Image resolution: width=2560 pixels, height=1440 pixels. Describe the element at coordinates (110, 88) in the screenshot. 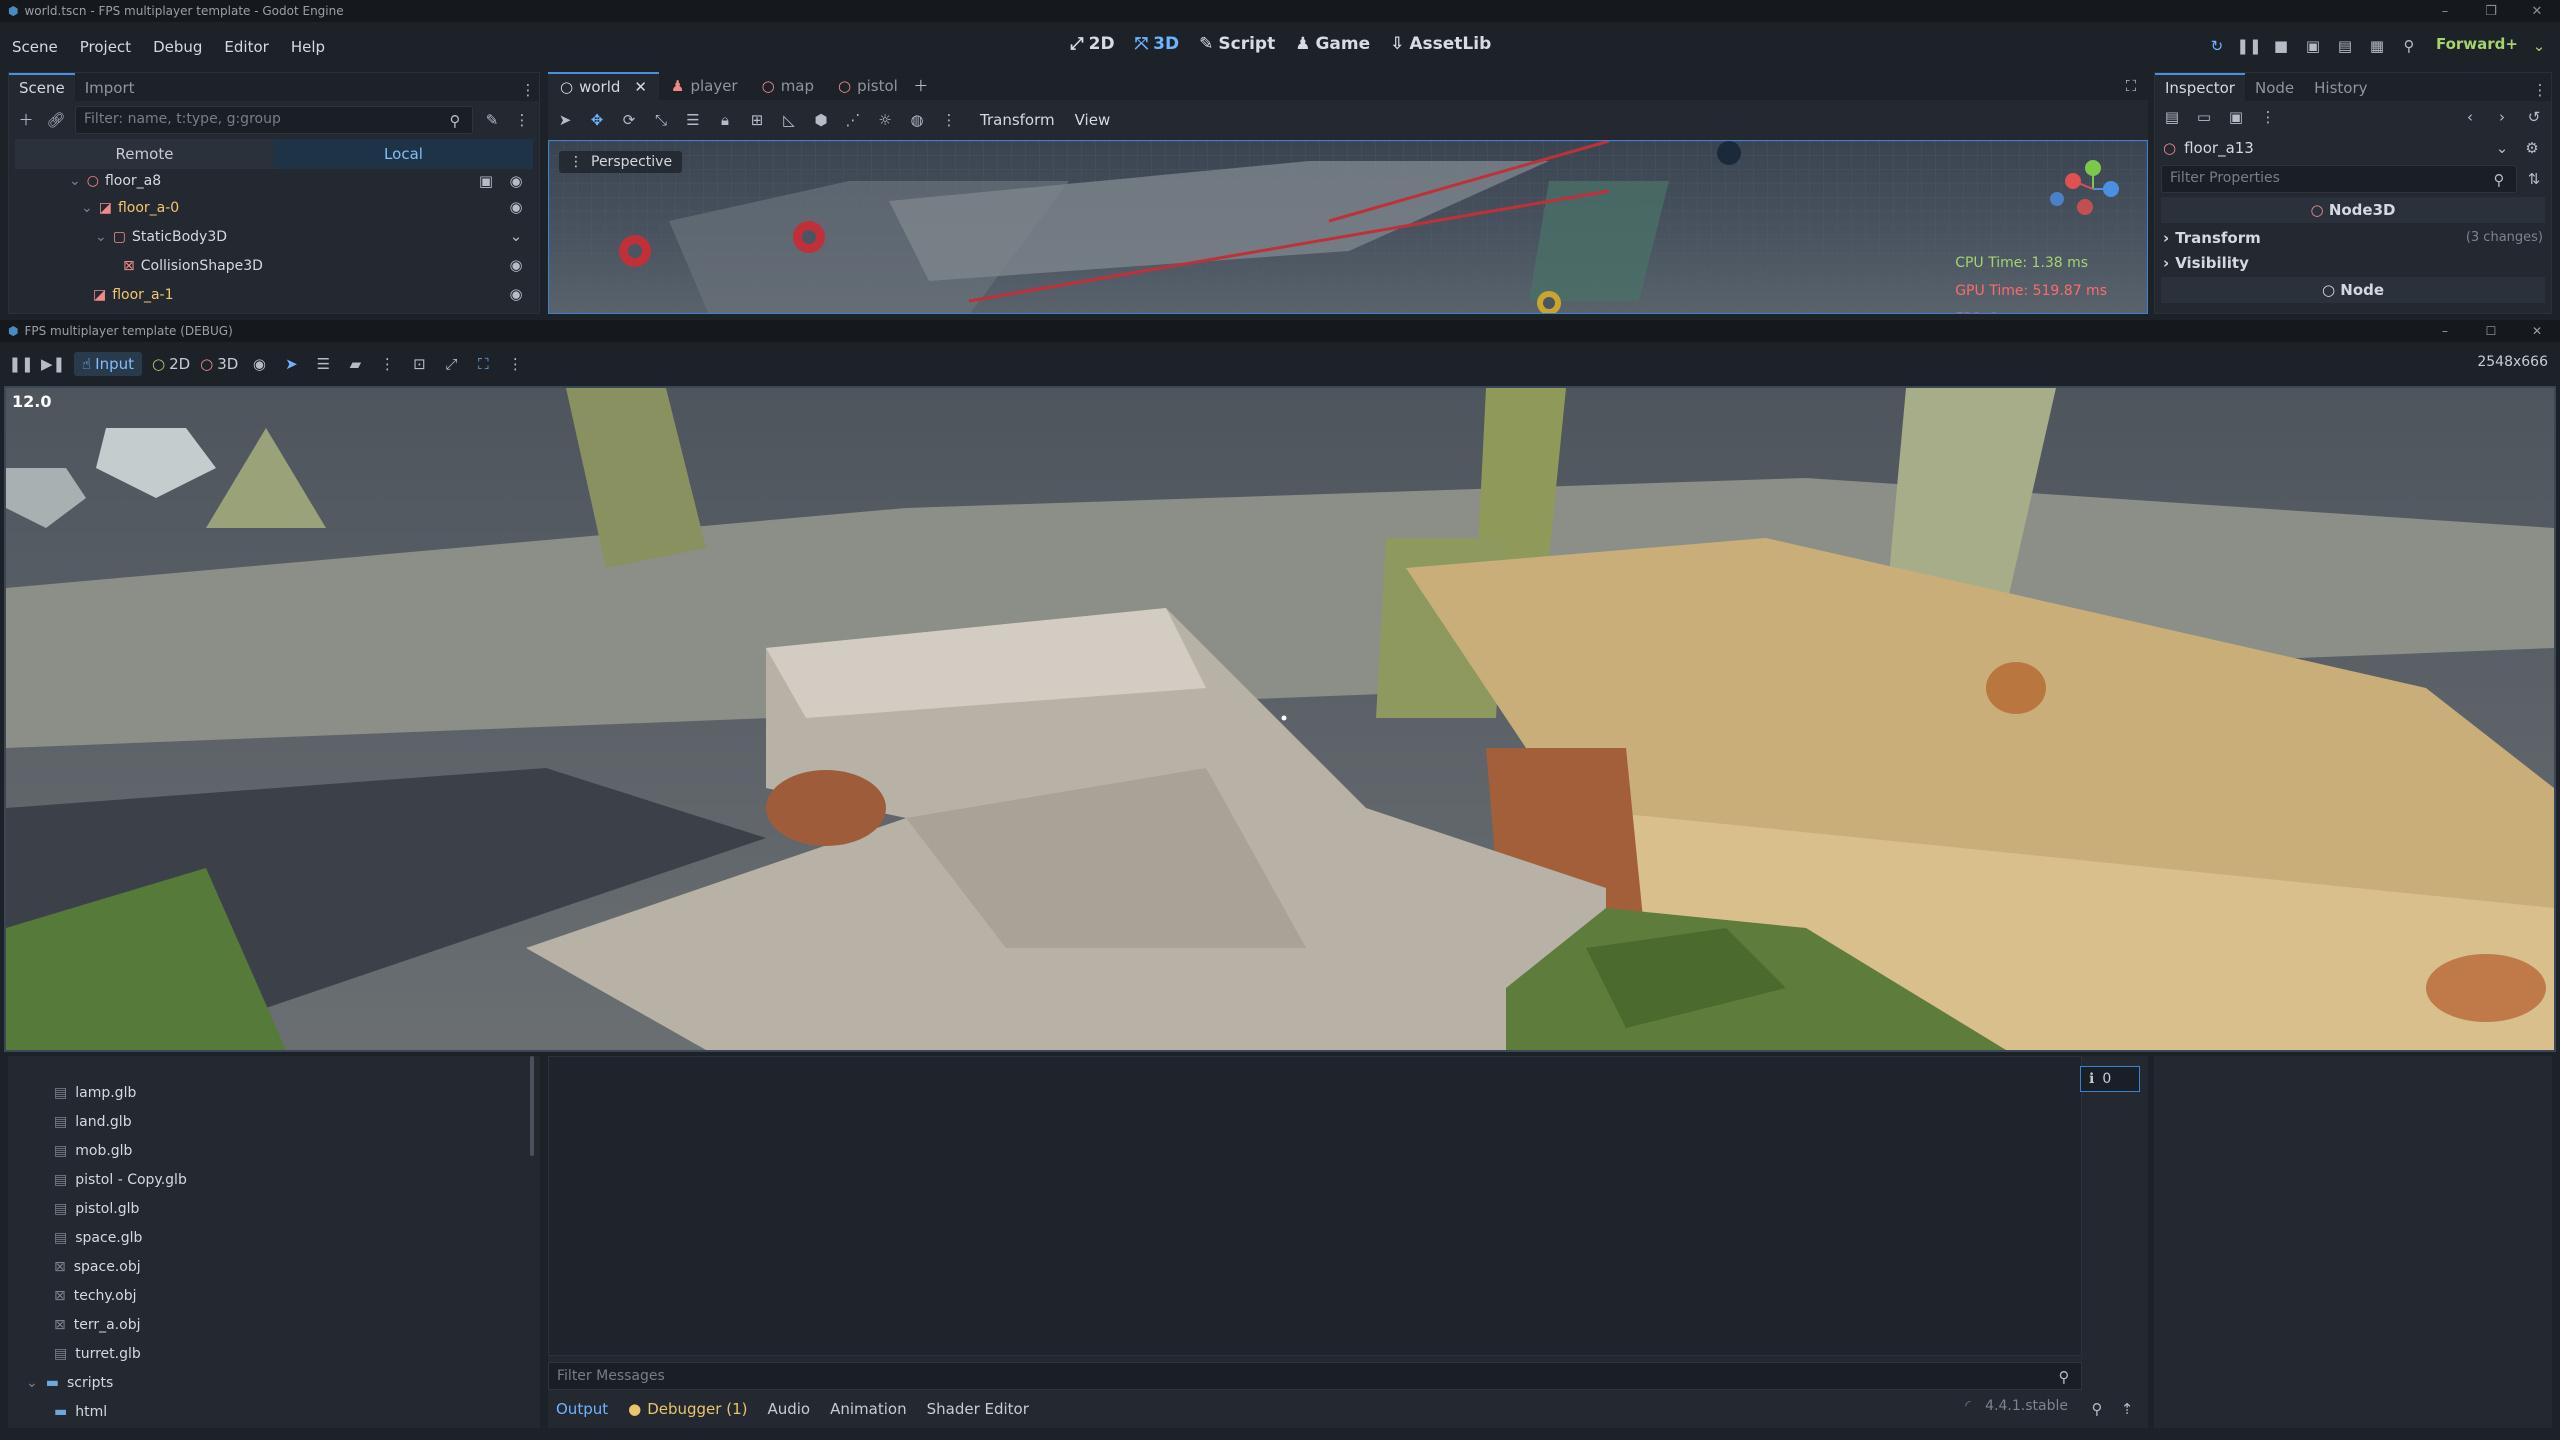

I see `tab-import: Import` at that location.